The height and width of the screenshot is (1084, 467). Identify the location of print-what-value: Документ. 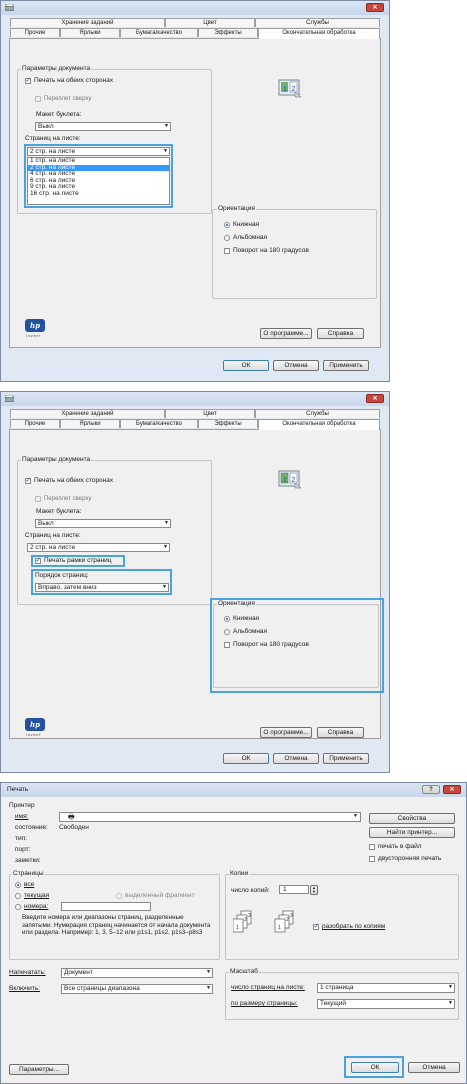
(78, 972).